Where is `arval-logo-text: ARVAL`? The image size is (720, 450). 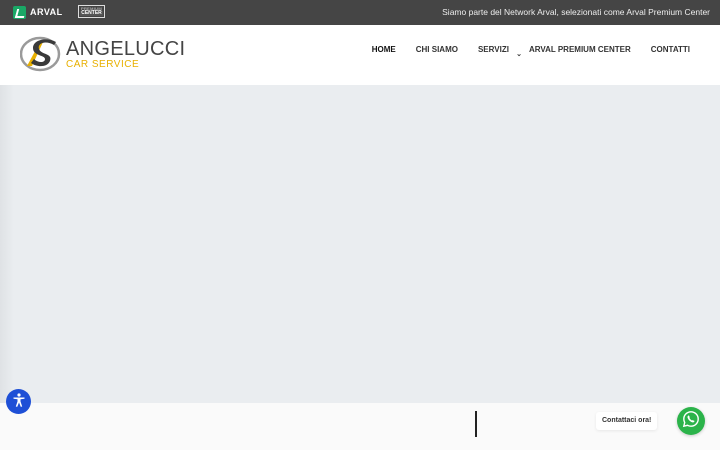 arval-logo-text: ARVAL is located at coordinates (46, 12).